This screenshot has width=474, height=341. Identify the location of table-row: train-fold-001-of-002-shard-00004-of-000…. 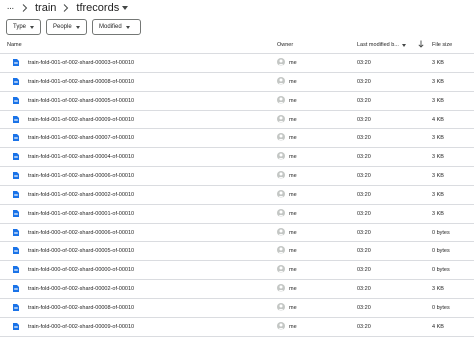
(237, 158).